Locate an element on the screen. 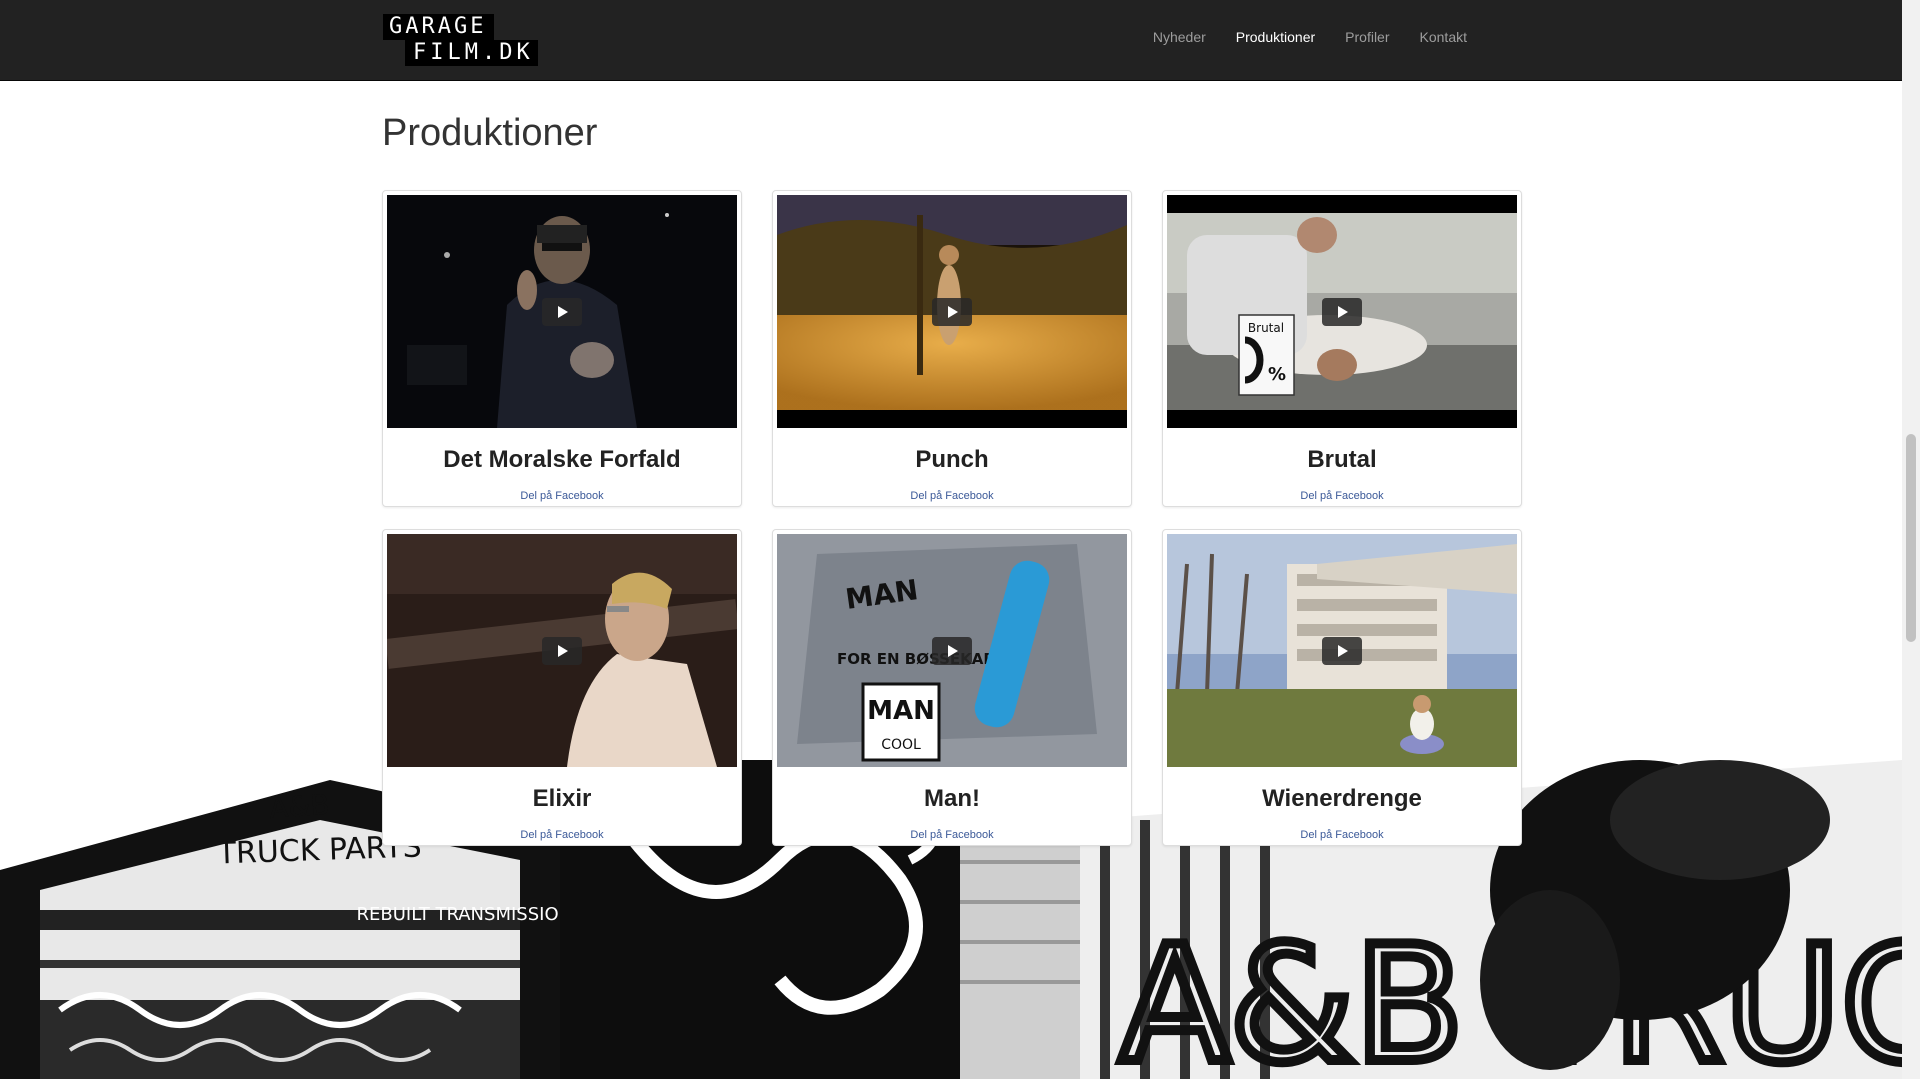 This screenshot has height=1079, width=1920. thumb-sign-percent: % is located at coordinates (1277, 374).